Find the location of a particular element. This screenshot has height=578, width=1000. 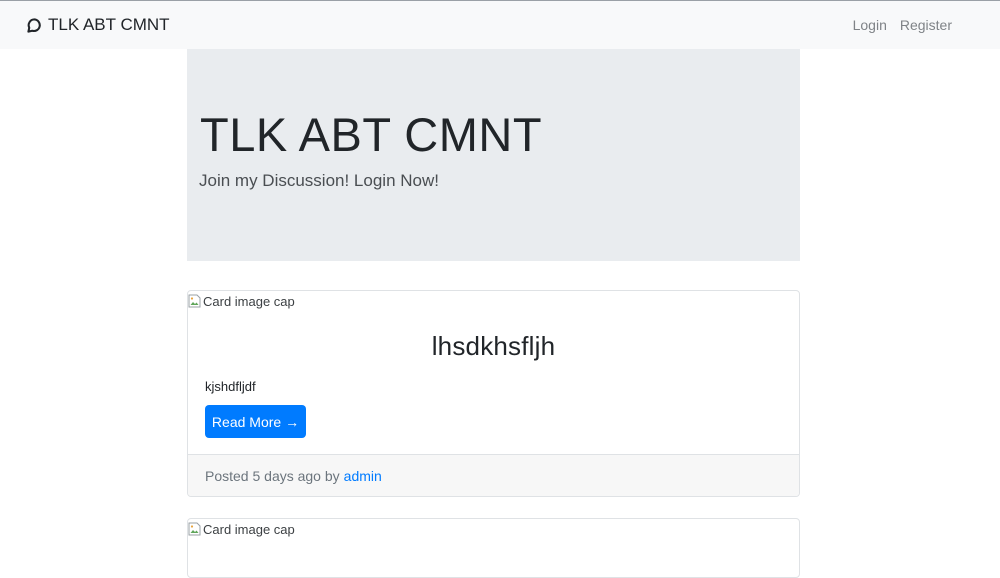

register-link: Register is located at coordinates (926, 25).